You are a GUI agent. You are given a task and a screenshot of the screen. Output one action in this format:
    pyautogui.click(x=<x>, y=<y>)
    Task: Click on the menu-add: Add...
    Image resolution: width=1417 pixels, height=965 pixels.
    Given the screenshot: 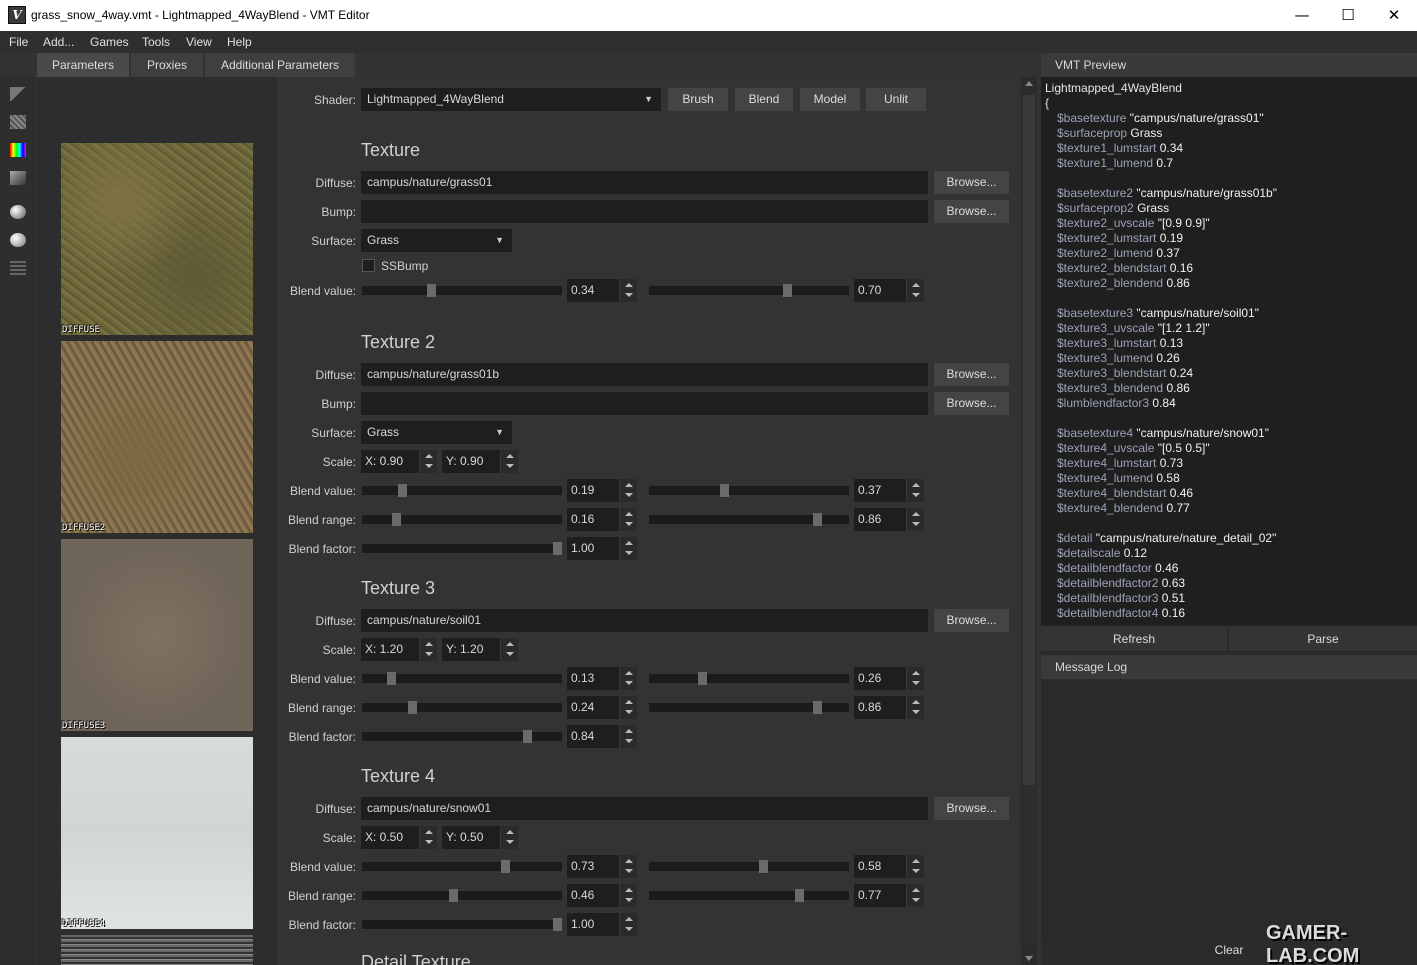 What is the action you would take?
    pyautogui.click(x=58, y=42)
    